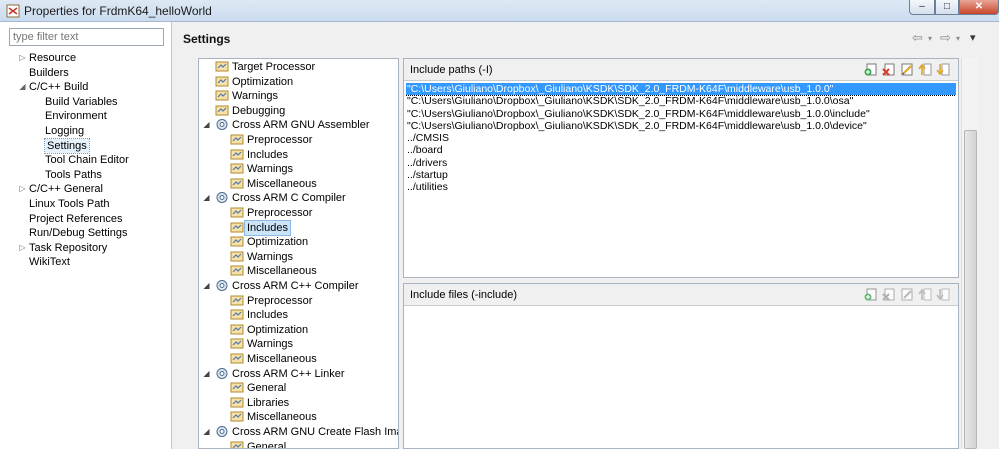 This screenshot has height=449, width=999. Describe the element at coordinates (66, 189) in the screenshot. I see `nav-item-c-c-general: C/C++ General` at that location.